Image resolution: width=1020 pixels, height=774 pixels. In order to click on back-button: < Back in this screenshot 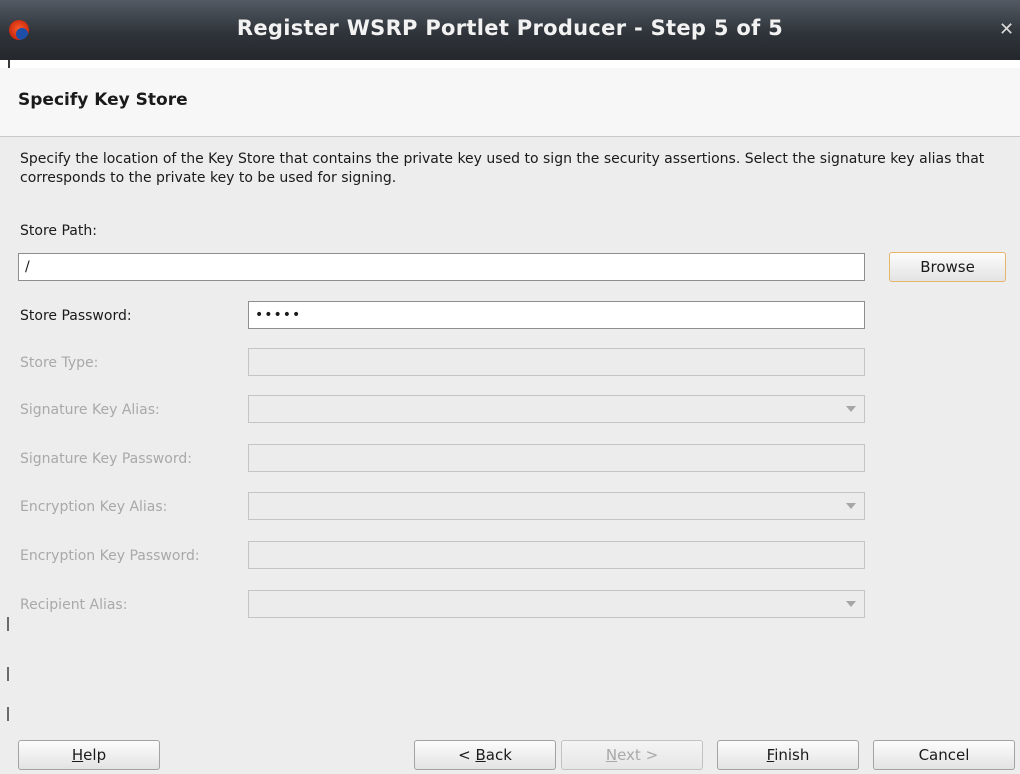, I will do `click(485, 755)`.